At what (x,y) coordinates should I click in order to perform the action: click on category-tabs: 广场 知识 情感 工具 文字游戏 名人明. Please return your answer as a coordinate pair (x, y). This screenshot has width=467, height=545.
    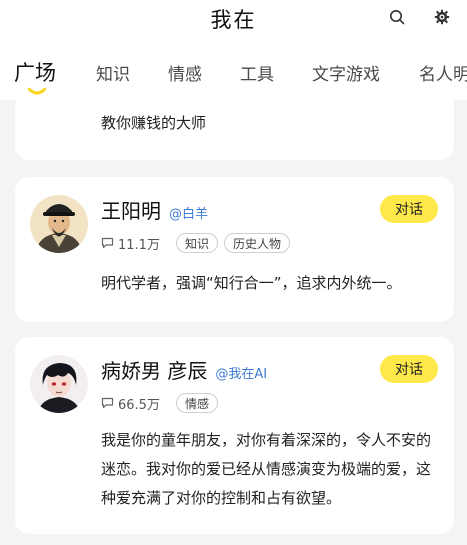
    Looking at the image, I should click on (233, 80).